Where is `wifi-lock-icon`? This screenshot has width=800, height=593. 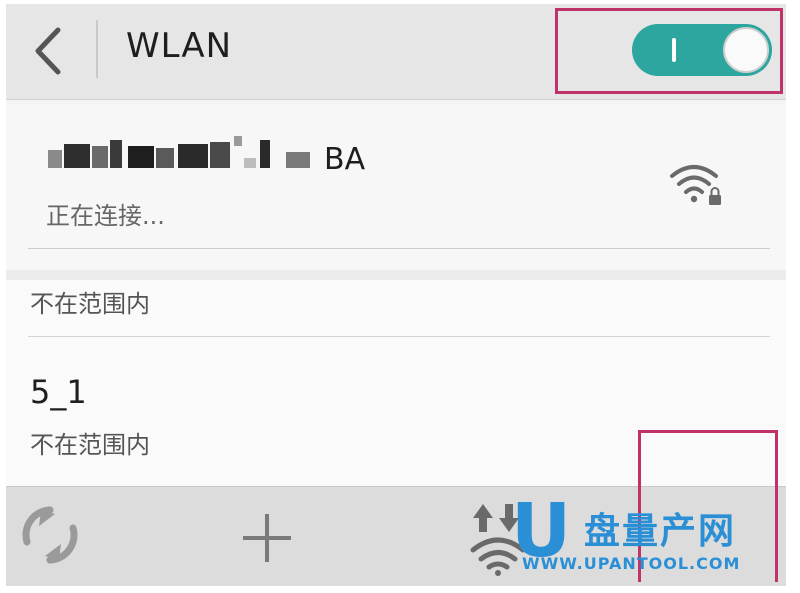
wifi-lock-icon is located at coordinates (695, 185).